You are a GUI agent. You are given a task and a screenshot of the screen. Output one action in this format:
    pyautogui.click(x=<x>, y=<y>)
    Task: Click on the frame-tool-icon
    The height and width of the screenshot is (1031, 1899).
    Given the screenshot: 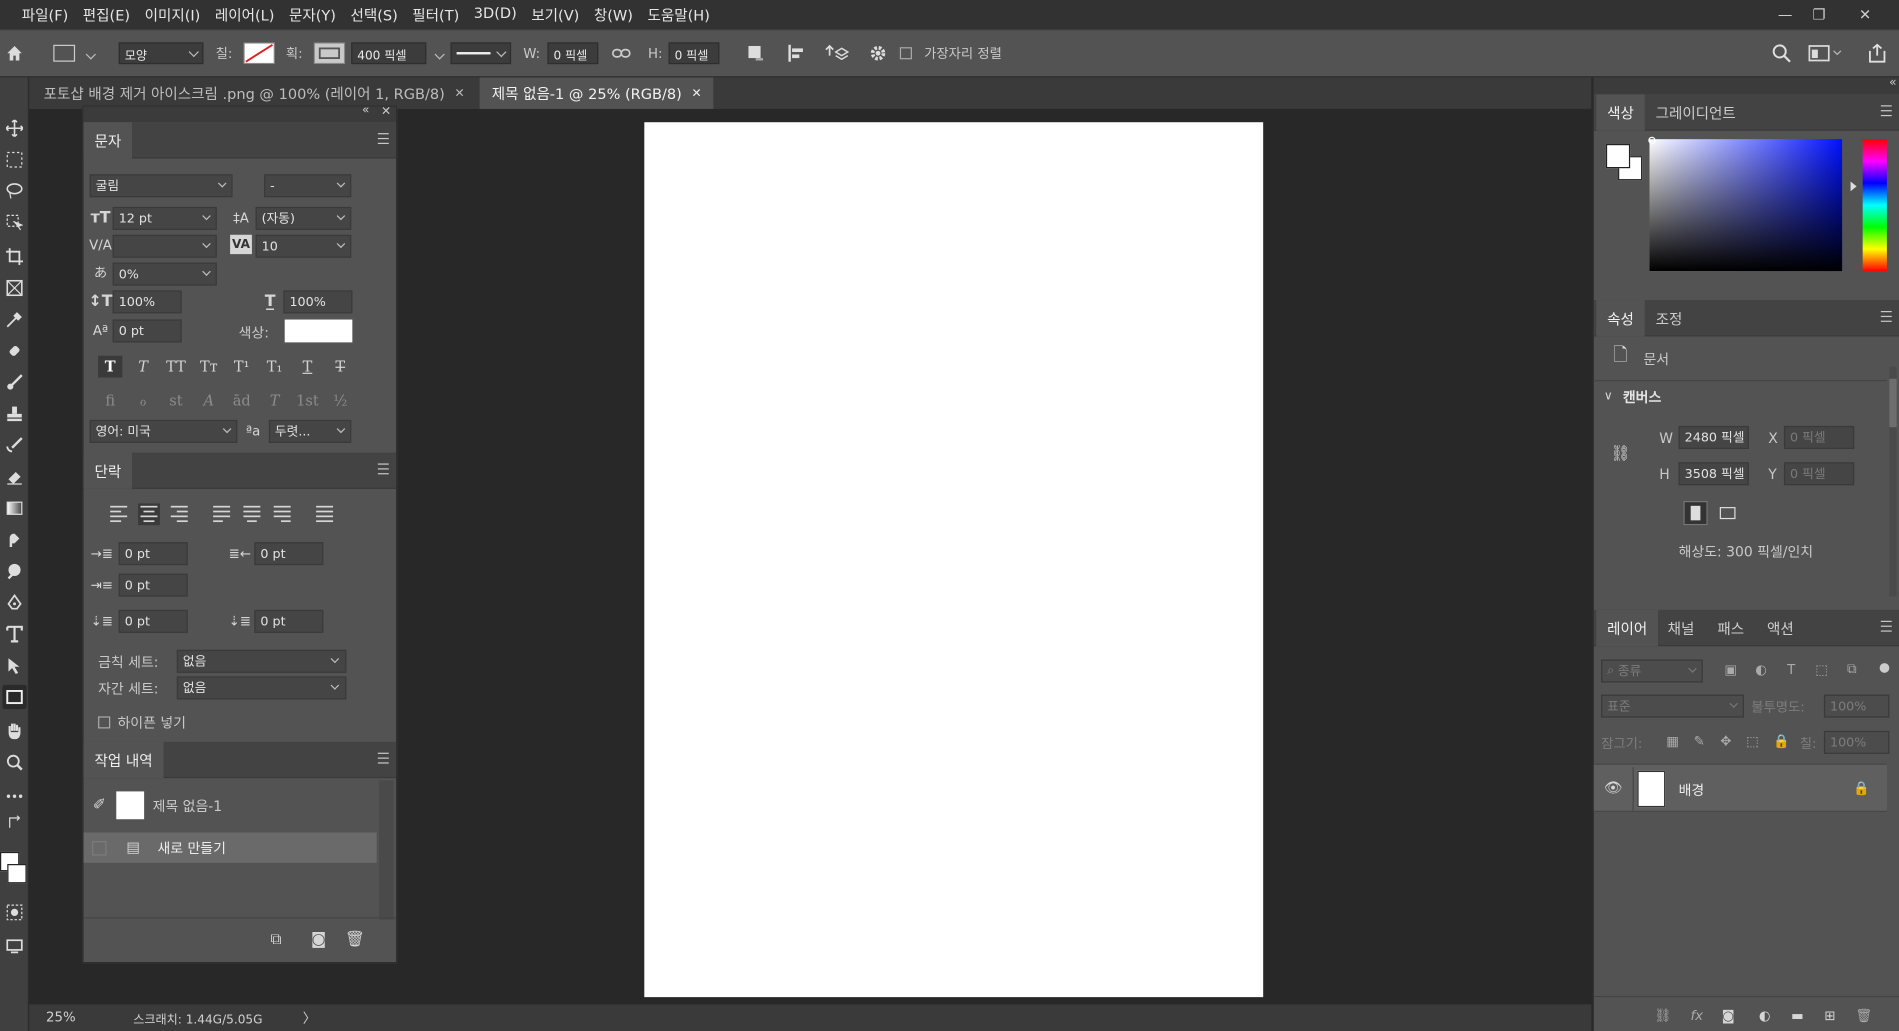 What is the action you would take?
    pyautogui.click(x=14, y=288)
    